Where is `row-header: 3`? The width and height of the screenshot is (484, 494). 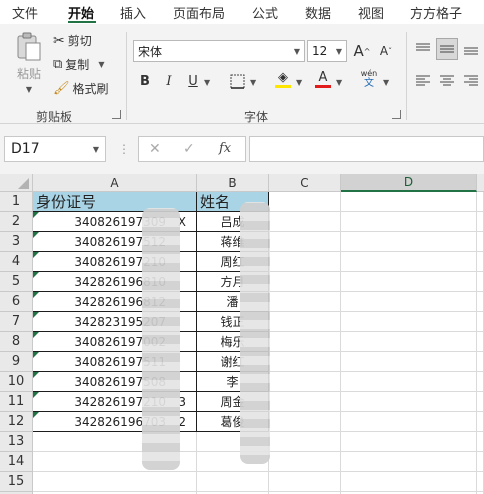
row-header: 3 is located at coordinates (16, 242).